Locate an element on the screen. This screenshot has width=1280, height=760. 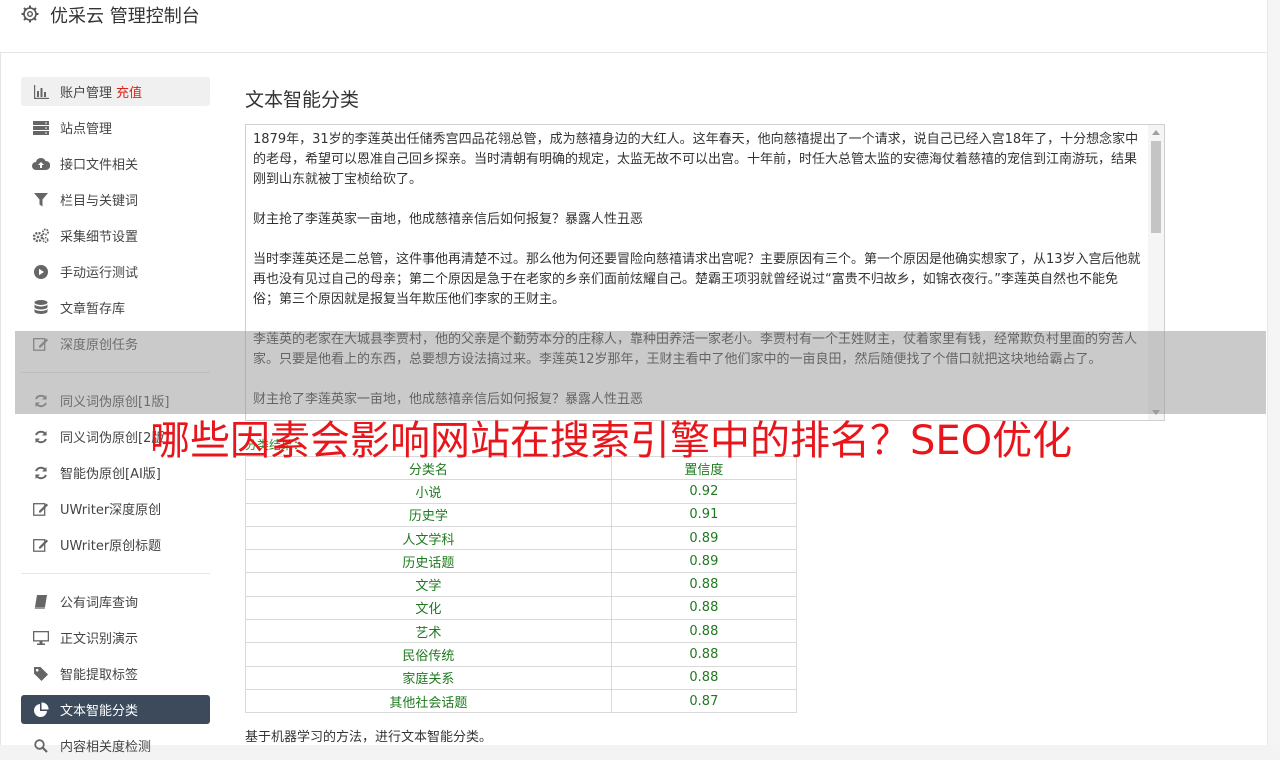
sidebar-item-label: 手动运行测试 is located at coordinates (99, 273).